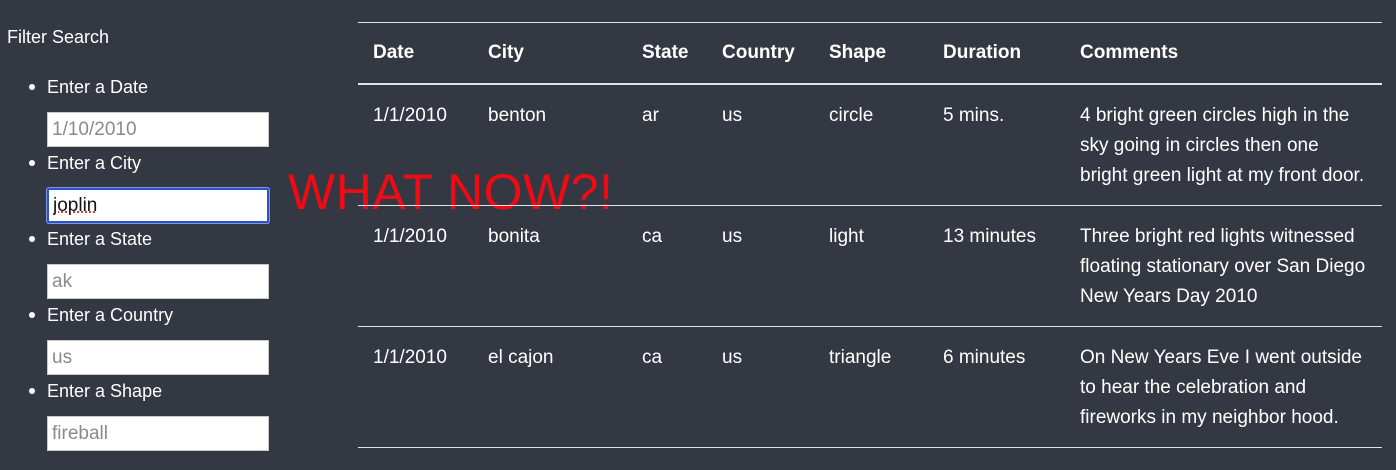 The width and height of the screenshot is (1396, 470). I want to click on country-label: Enter a Country, so click(110, 315).